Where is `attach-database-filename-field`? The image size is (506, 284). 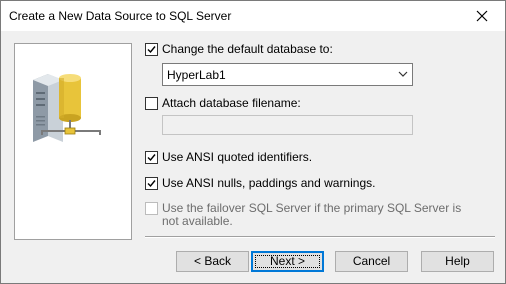 attach-database-filename-field is located at coordinates (287, 125).